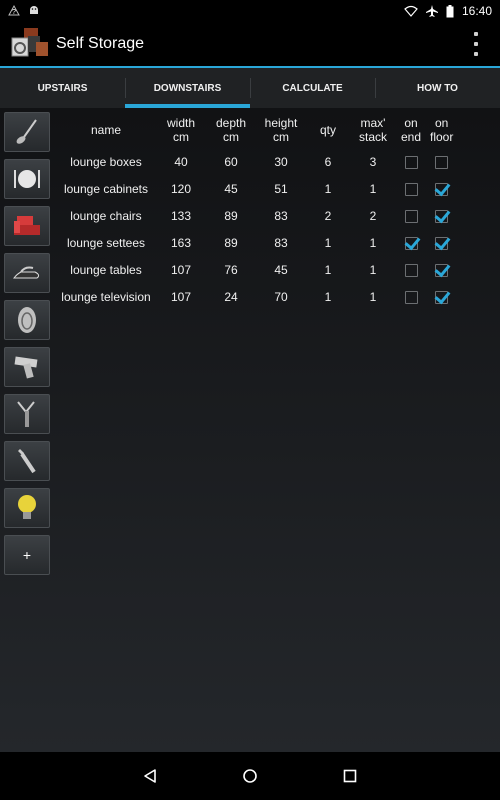 This screenshot has width=500, height=800. Describe the element at coordinates (187, 88) in the screenshot. I see `tab-downstairs: DOWNSTAIRS` at that location.